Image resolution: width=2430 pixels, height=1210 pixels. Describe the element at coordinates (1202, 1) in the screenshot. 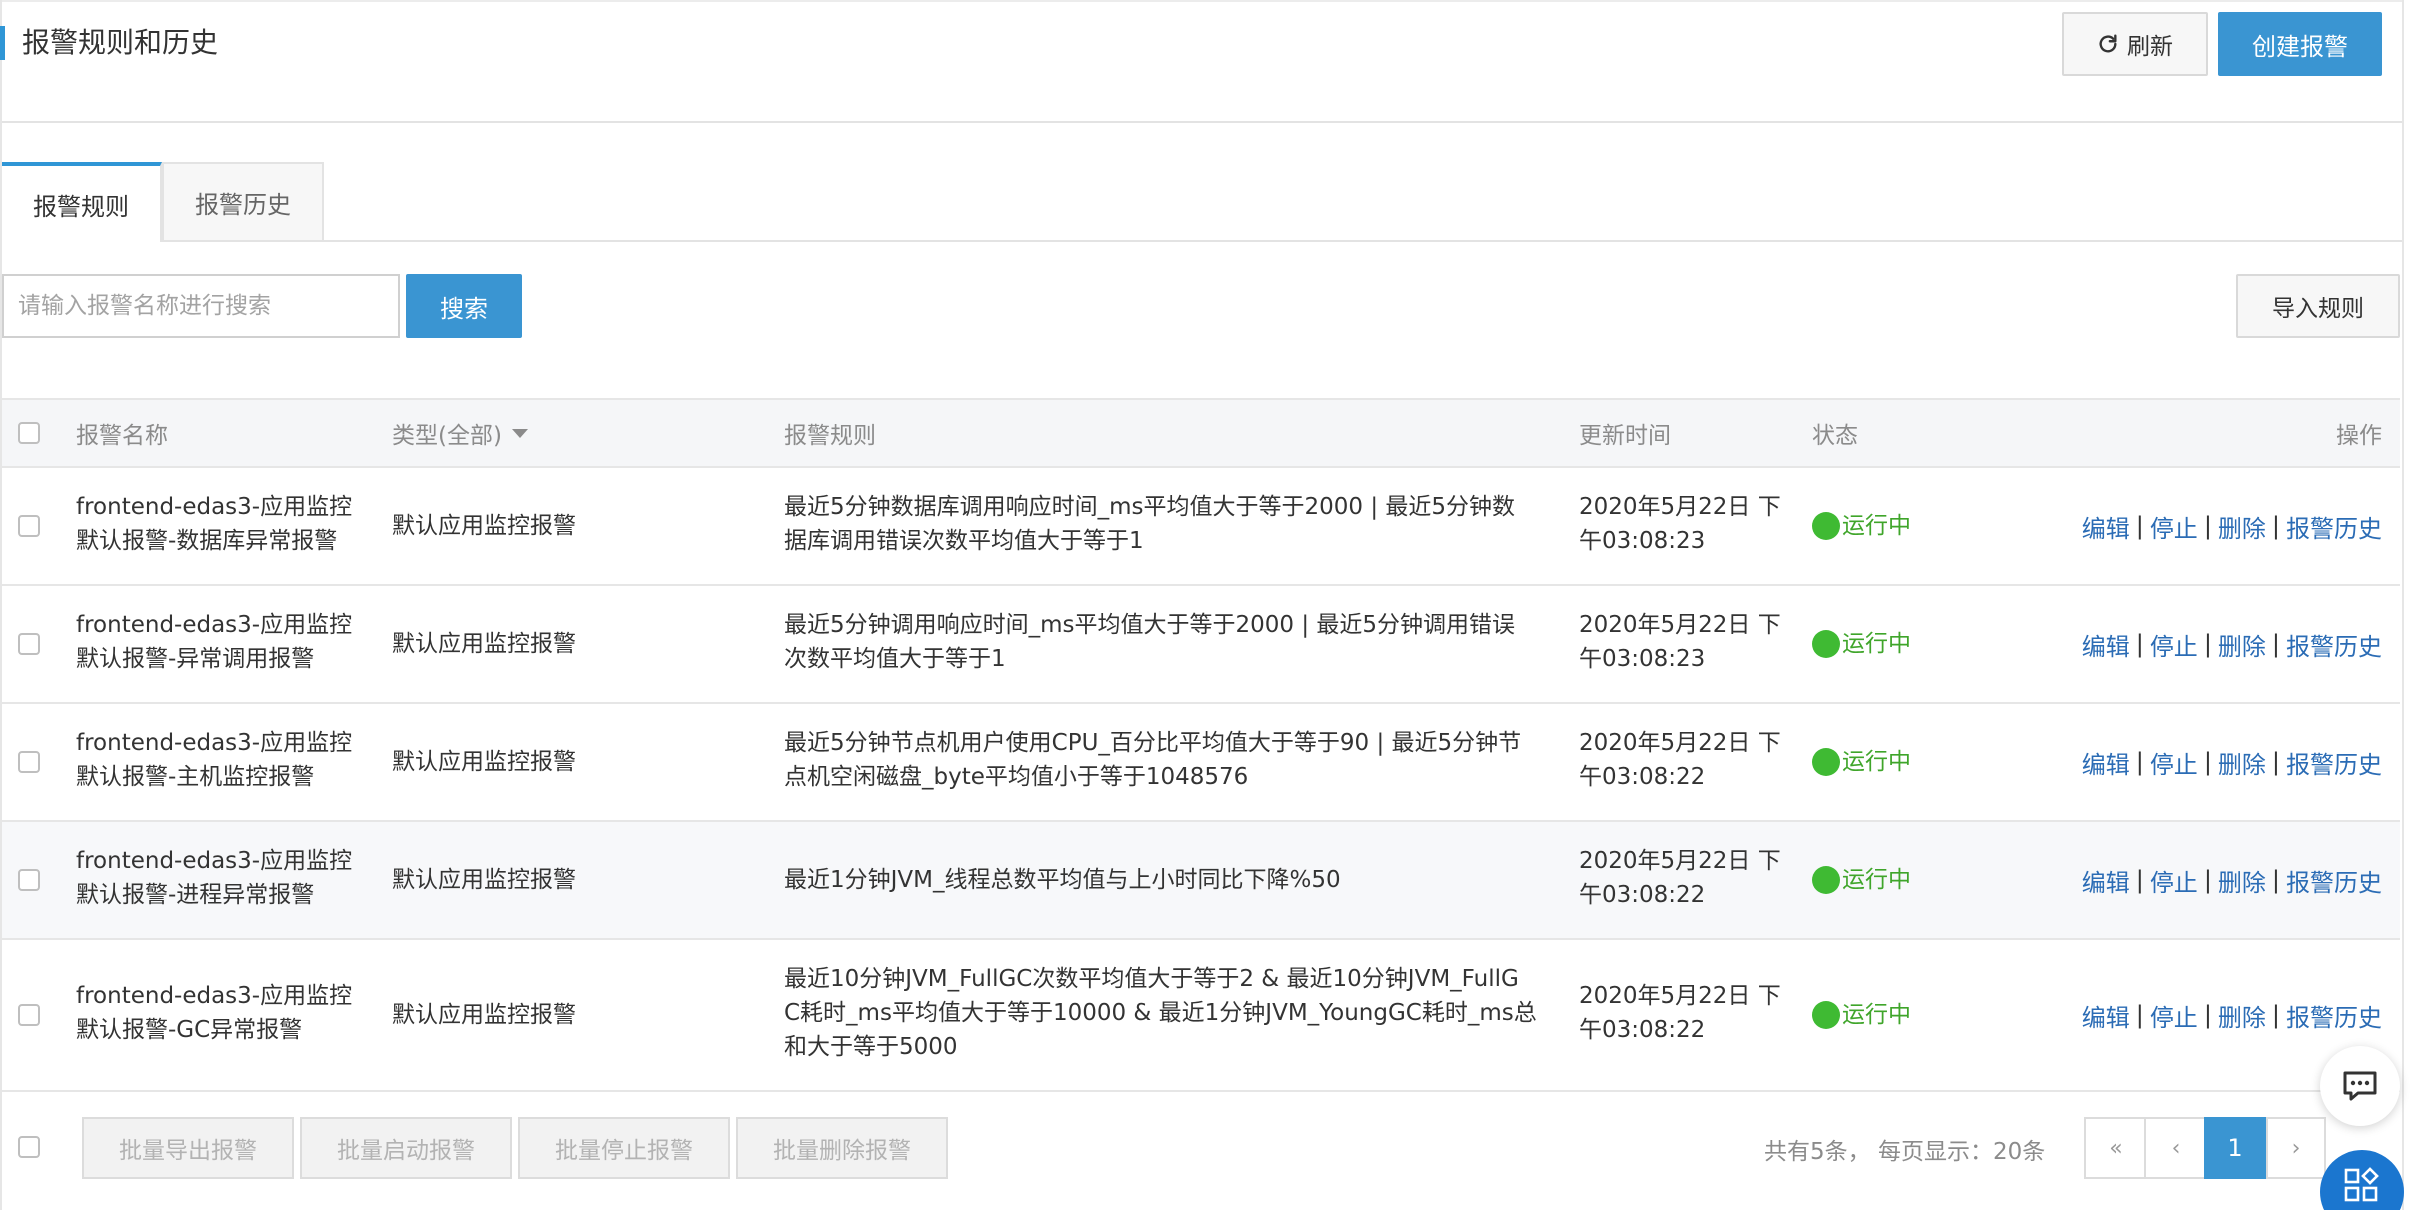

I see `frame-top` at that location.